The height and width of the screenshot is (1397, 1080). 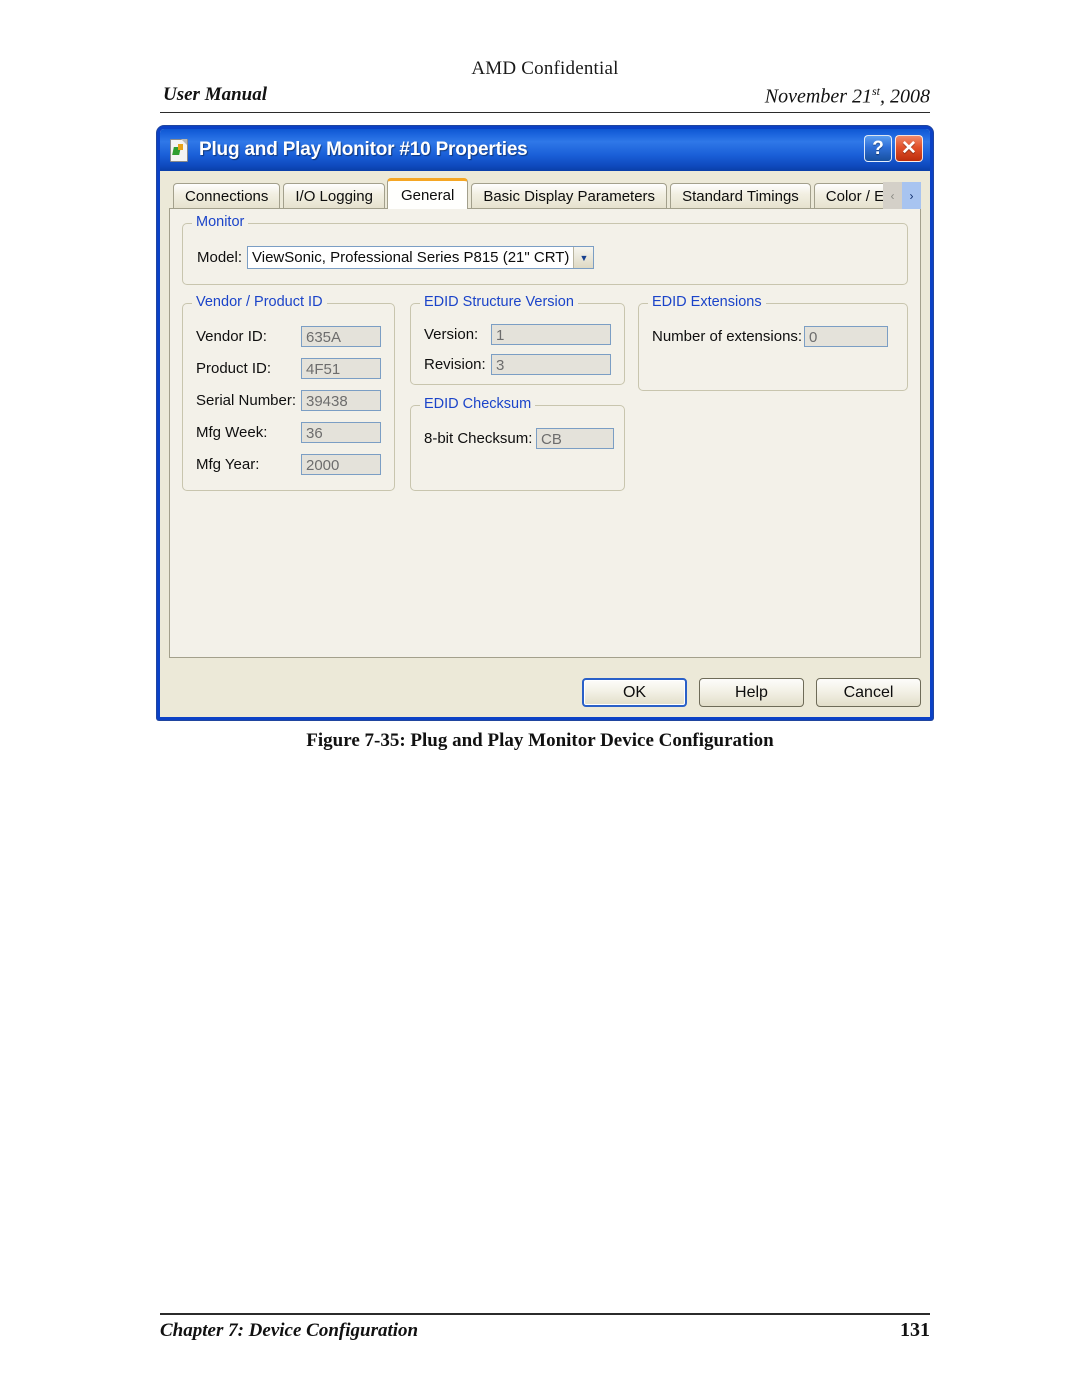 I want to click on header-document-type: User Manual, so click(x=215, y=94).